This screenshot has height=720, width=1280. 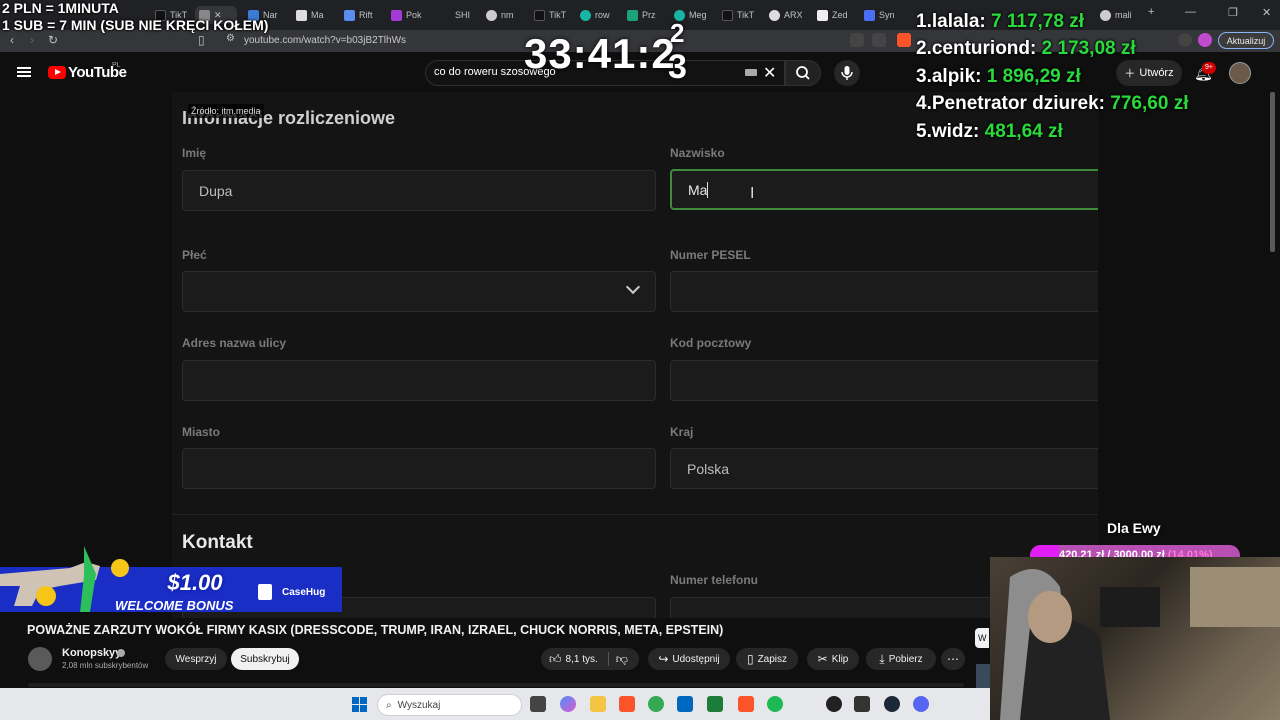 I want to click on task-view-icon, so click(x=538, y=704).